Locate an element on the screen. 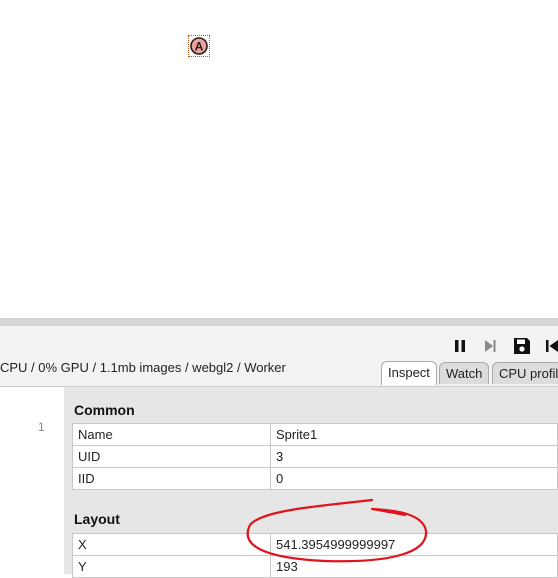 This screenshot has height=578, width=558. pause-button is located at coordinates (460, 346).